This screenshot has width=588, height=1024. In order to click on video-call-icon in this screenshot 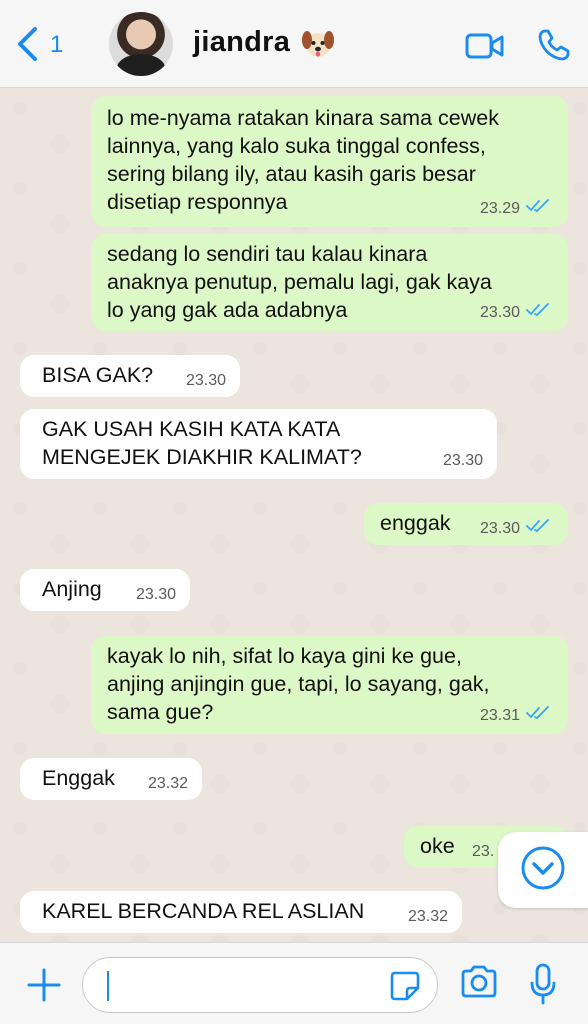, I will do `click(485, 48)`.